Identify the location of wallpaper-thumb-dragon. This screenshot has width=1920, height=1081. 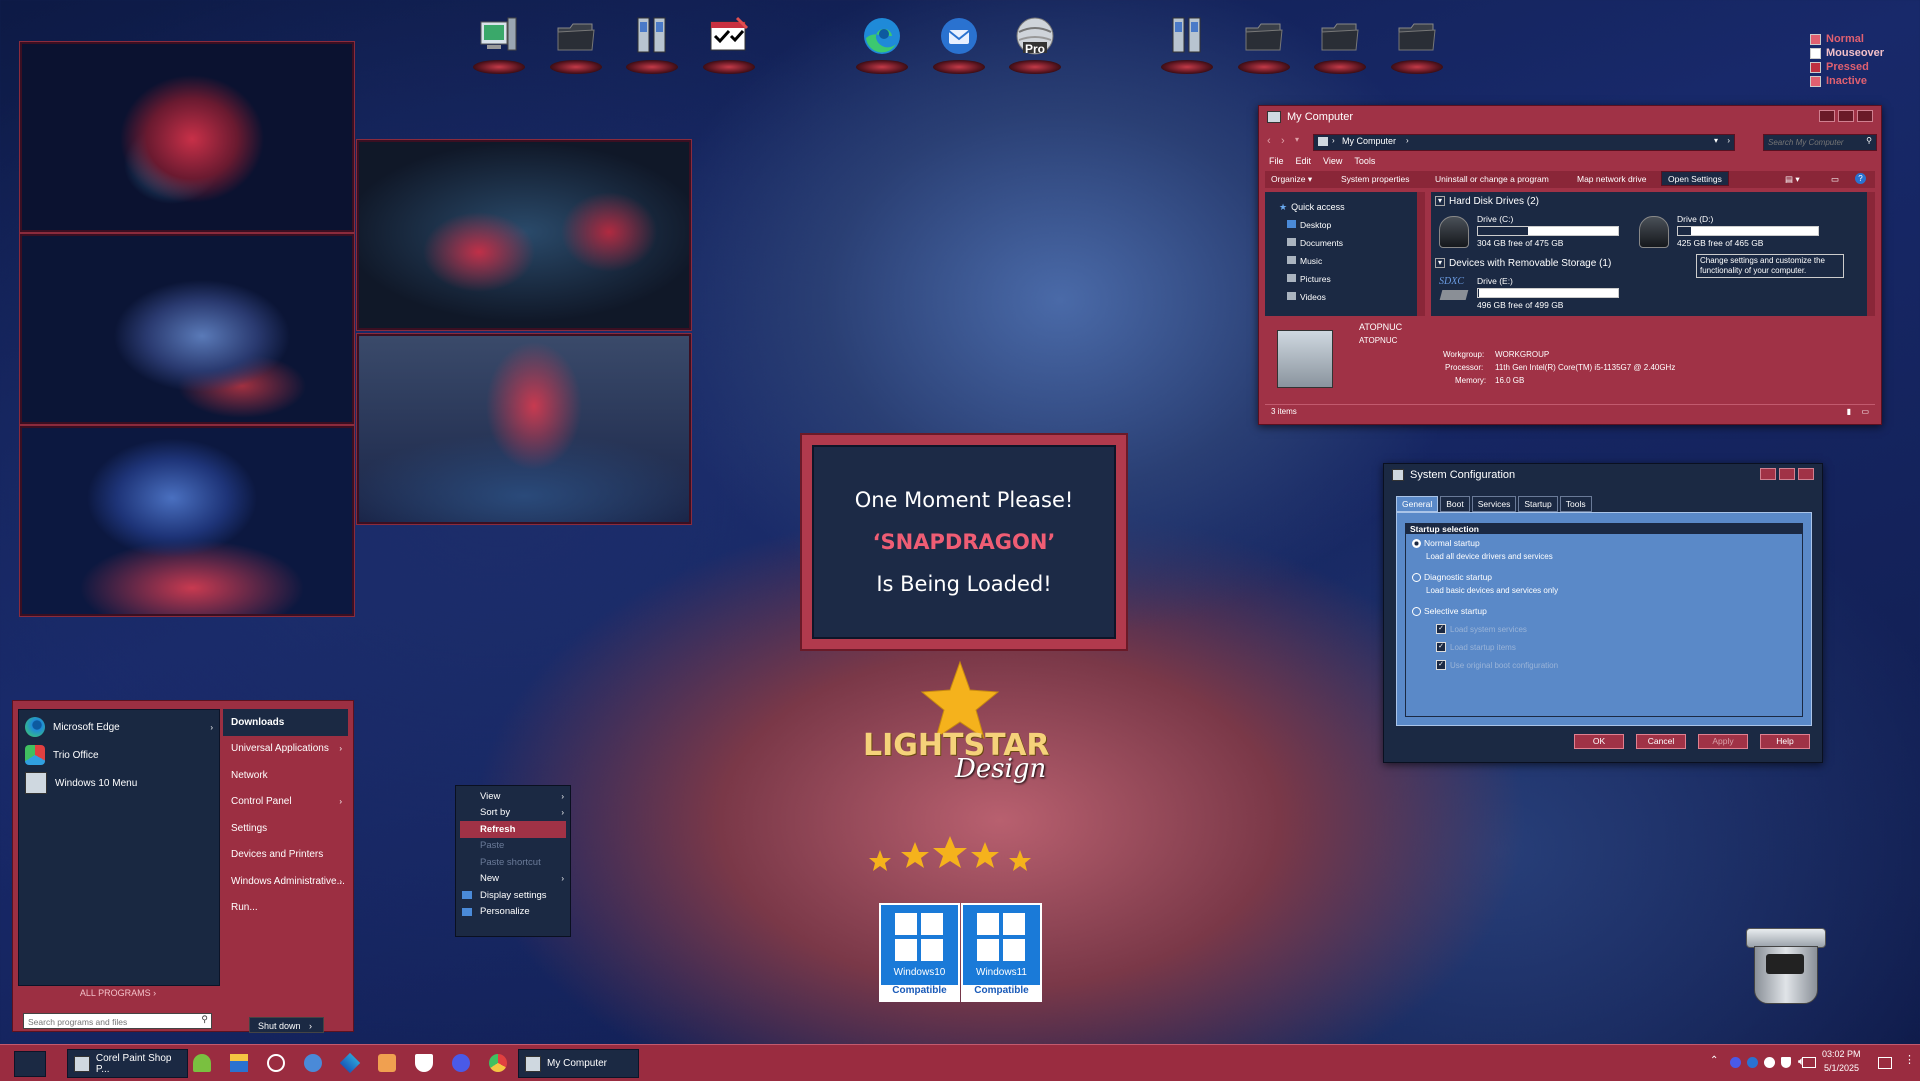
(187, 329).